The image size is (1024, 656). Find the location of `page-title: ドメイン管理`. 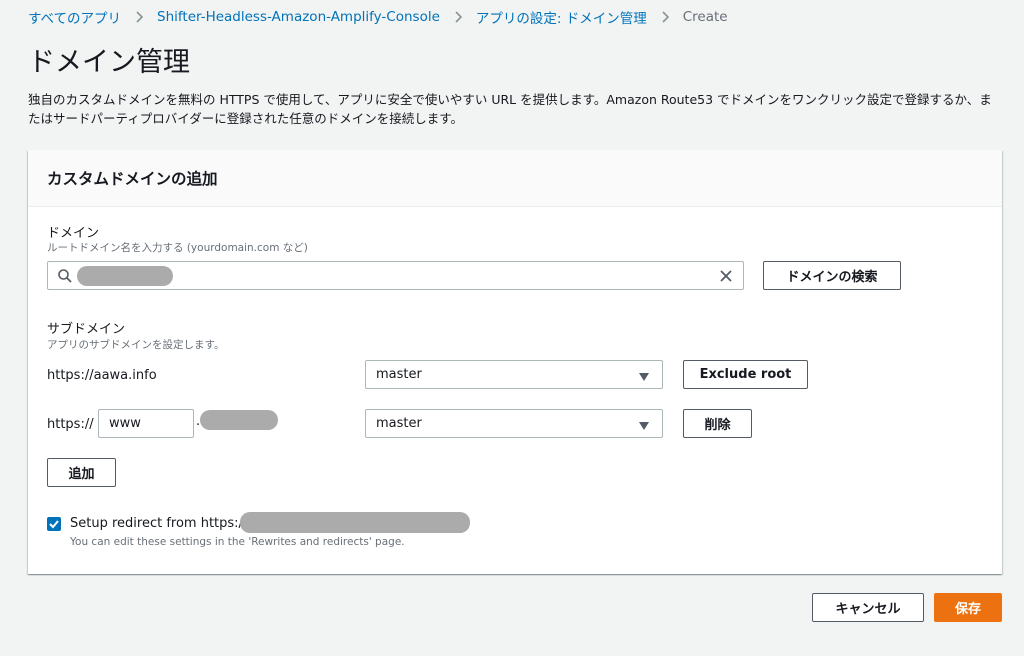

page-title: ドメイン管理 is located at coordinates (109, 62).